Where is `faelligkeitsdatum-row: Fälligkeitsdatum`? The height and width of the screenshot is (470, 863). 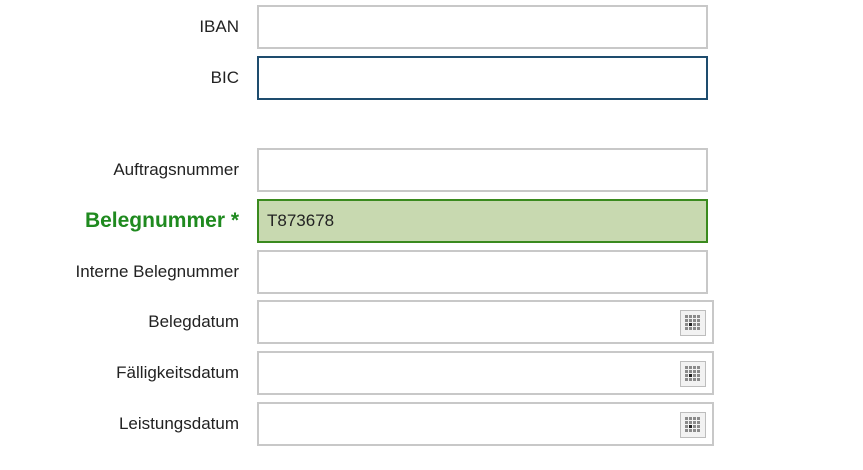 faelligkeitsdatum-row: Fälligkeitsdatum is located at coordinates (431, 373).